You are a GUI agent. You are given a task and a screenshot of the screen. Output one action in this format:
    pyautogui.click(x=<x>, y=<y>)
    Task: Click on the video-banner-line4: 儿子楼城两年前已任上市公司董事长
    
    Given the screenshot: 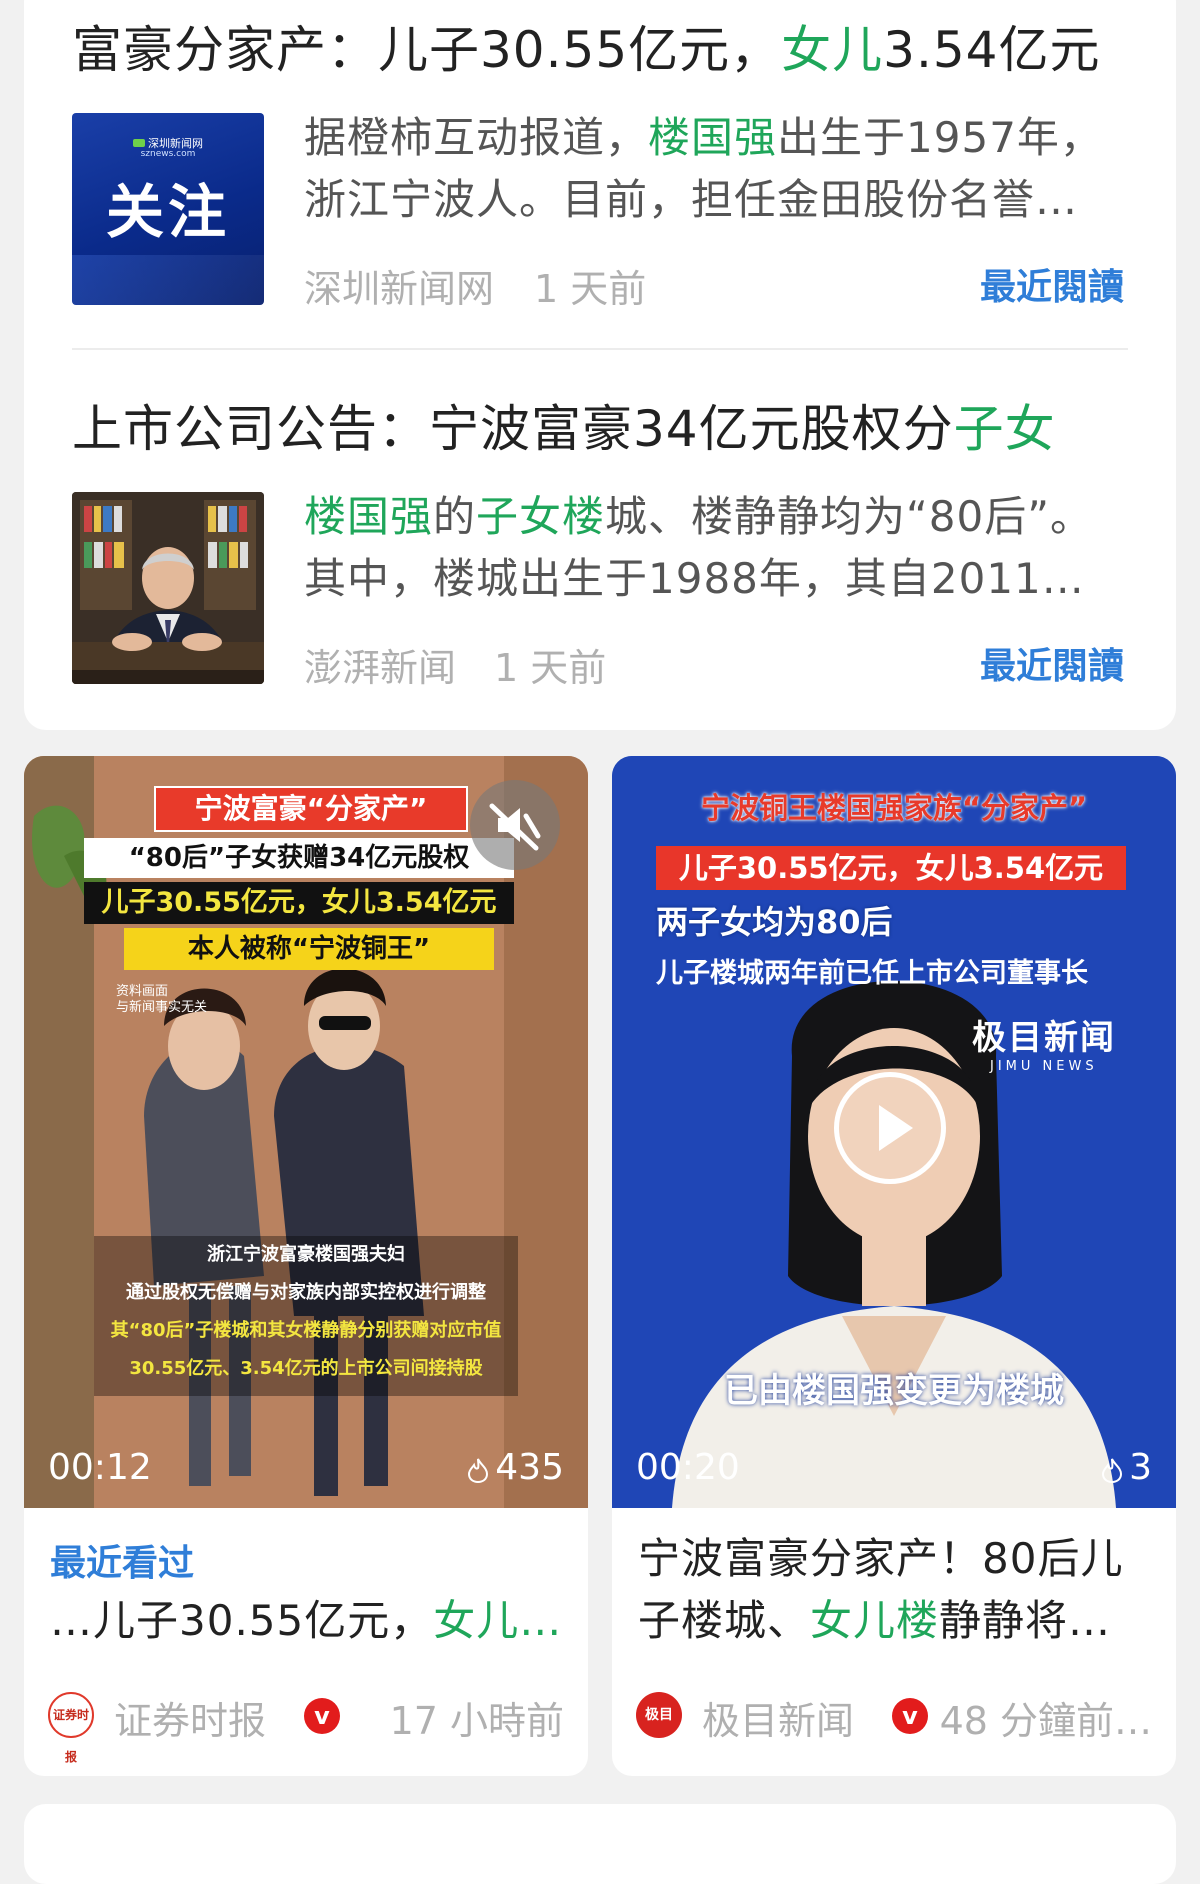 What is the action you would take?
    pyautogui.click(x=872, y=973)
    